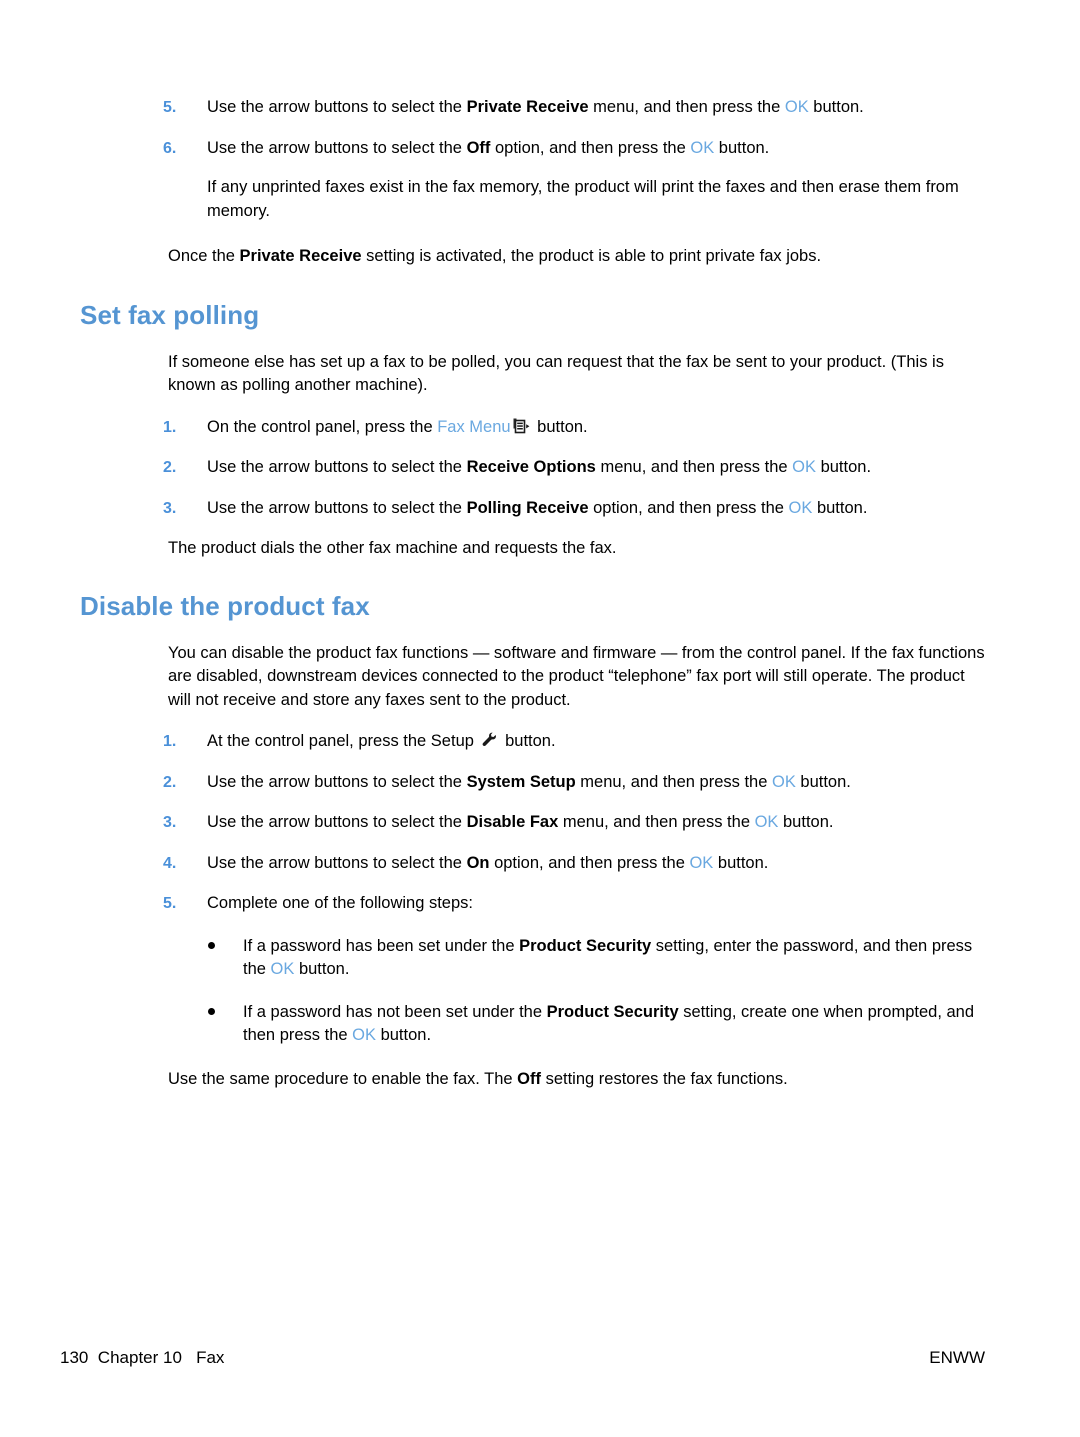 The image size is (1080, 1437). I want to click on step-emphasis: On, so click(478, 862).